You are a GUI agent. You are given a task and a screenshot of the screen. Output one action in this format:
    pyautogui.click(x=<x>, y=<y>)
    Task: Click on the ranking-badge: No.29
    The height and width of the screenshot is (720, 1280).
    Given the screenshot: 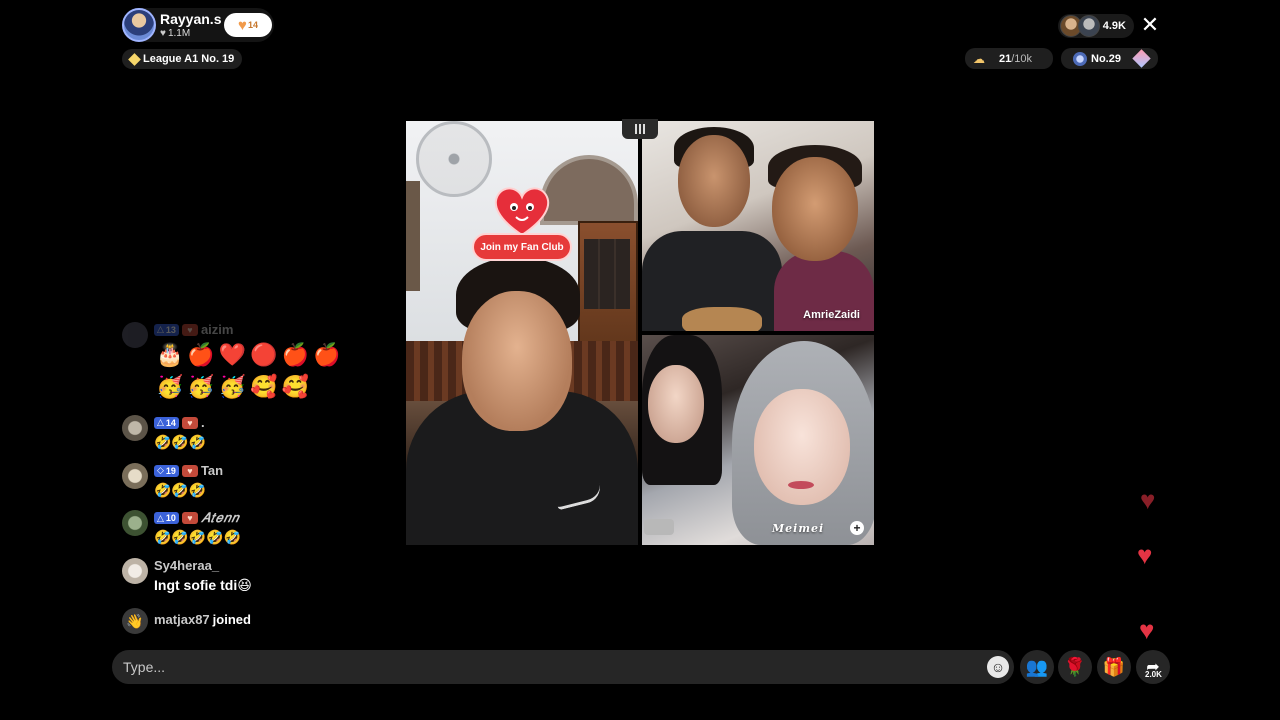 What is the action you would take?
    pyautogui.click(x=1109, y=58)
    